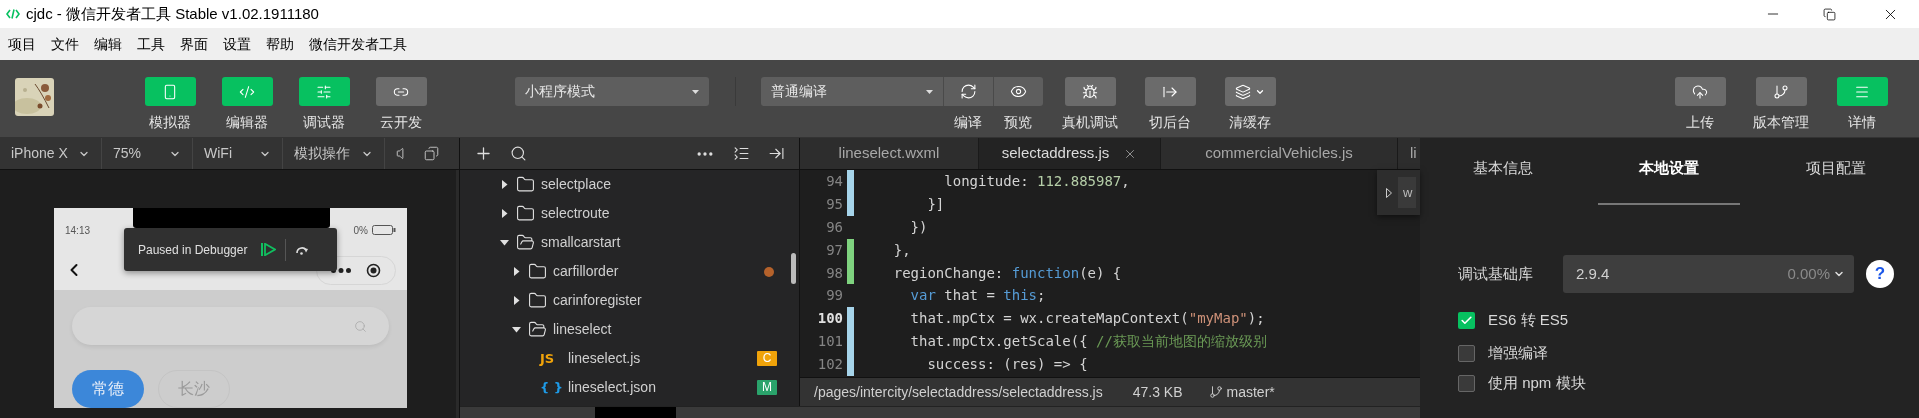 The height and width of the screenshot is (418, 1919). What do you see at coordinates (586, 271) in the screenshot?
I see `tree-label: carfillorder` at bounding box center [586, 271].